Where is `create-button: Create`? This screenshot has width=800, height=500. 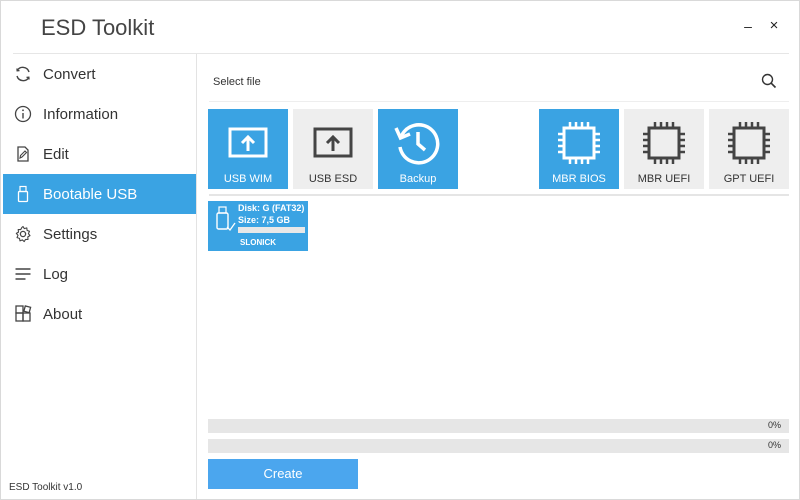
create-button: Create is located at coordinates (283, 474).